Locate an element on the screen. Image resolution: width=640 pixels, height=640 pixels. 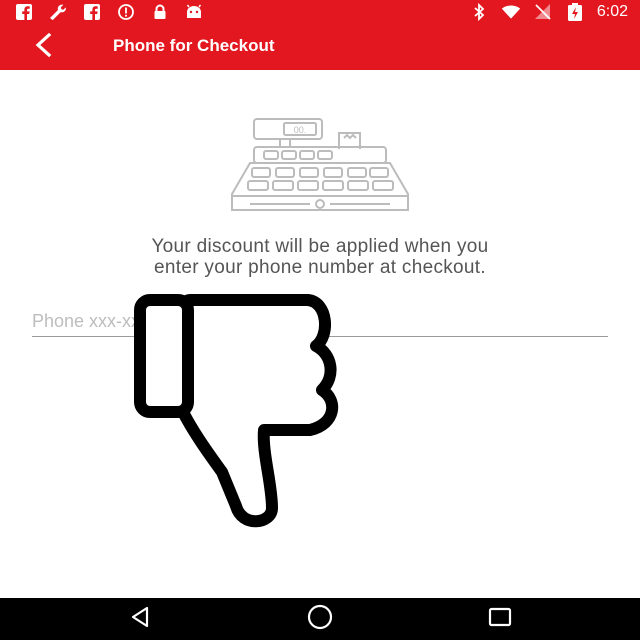
phone-input is located at coordinates (320, 321).